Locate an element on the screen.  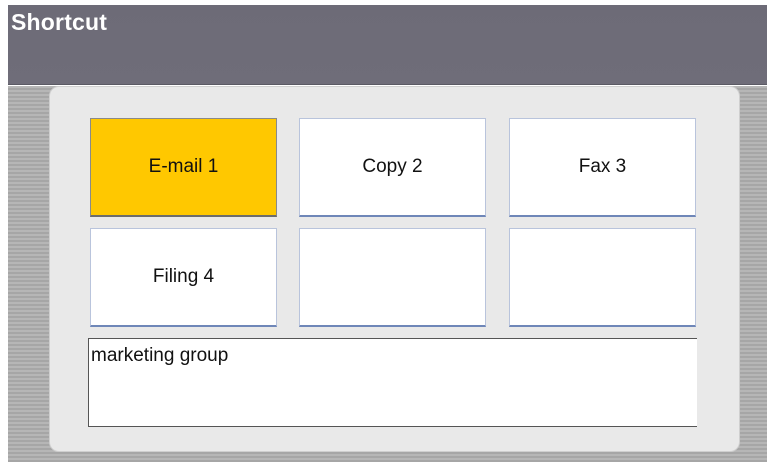
shortcut-key-label: Filing 4 is located at coordinates (183, 276).